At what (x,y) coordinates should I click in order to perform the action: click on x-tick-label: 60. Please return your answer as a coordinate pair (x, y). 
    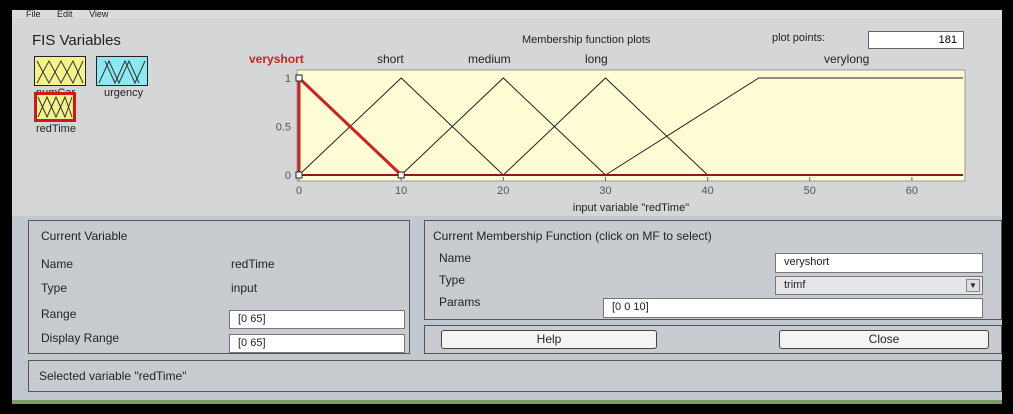
    Looking at the image, I should click on (912, 191).